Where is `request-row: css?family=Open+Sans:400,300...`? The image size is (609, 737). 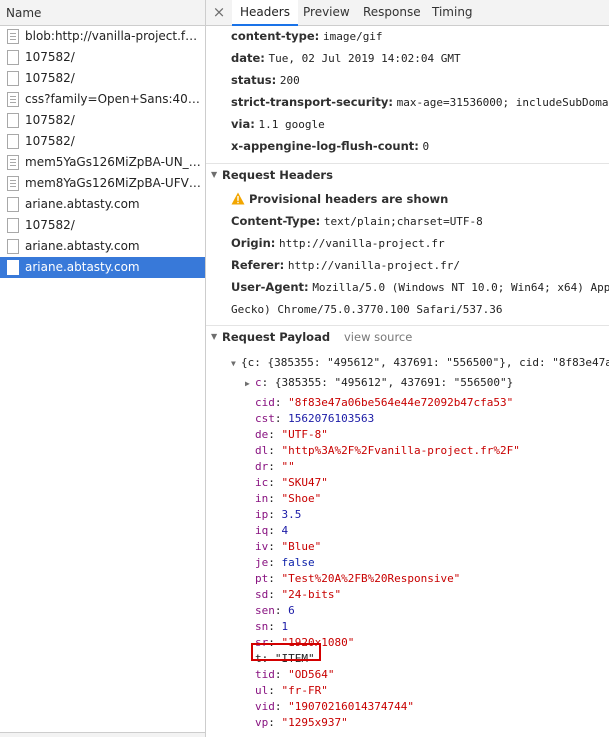
request-row: css?family=Open+Sans:400,300... is located at coordinates (102, 99).